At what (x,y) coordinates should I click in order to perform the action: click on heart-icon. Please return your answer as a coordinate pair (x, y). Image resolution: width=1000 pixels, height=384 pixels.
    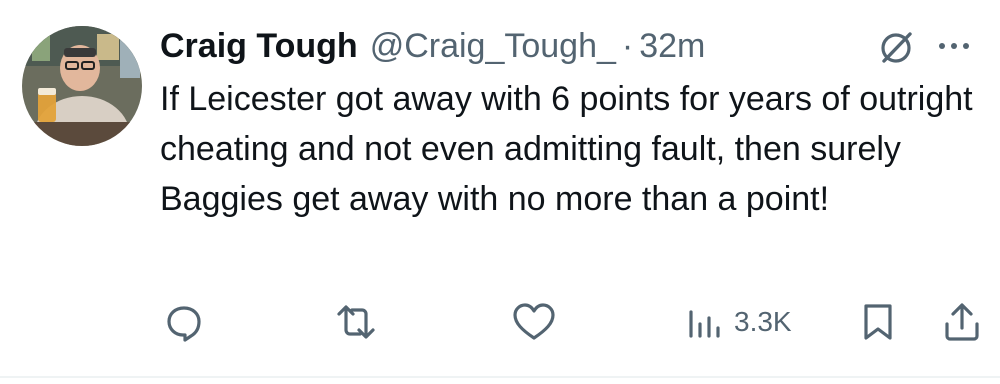
    Looking at the image, I should click on (534, 321).